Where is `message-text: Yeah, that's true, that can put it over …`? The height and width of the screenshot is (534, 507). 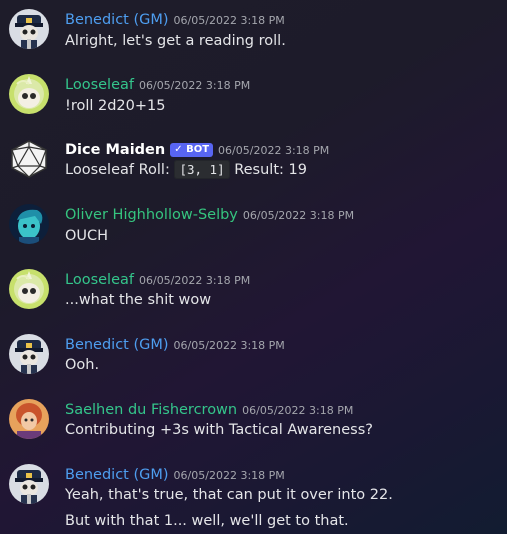 message-text: Yeah, that's true, that can put it over … is located at coordinates (229, 495).